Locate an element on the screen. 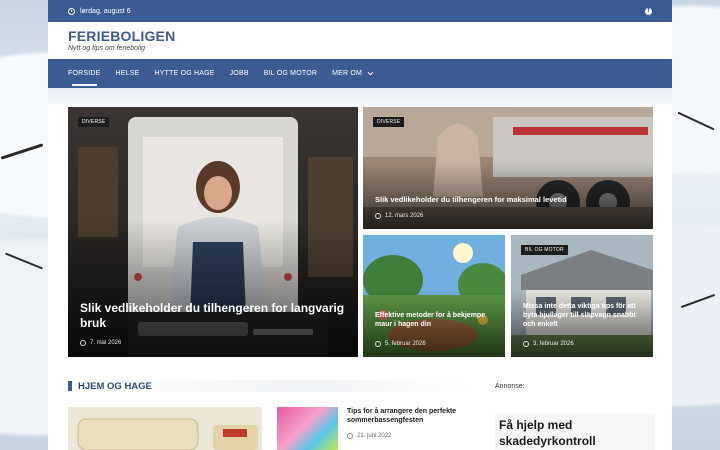  article-date: 12. mars 2026 is located at coordinates (399, 216).